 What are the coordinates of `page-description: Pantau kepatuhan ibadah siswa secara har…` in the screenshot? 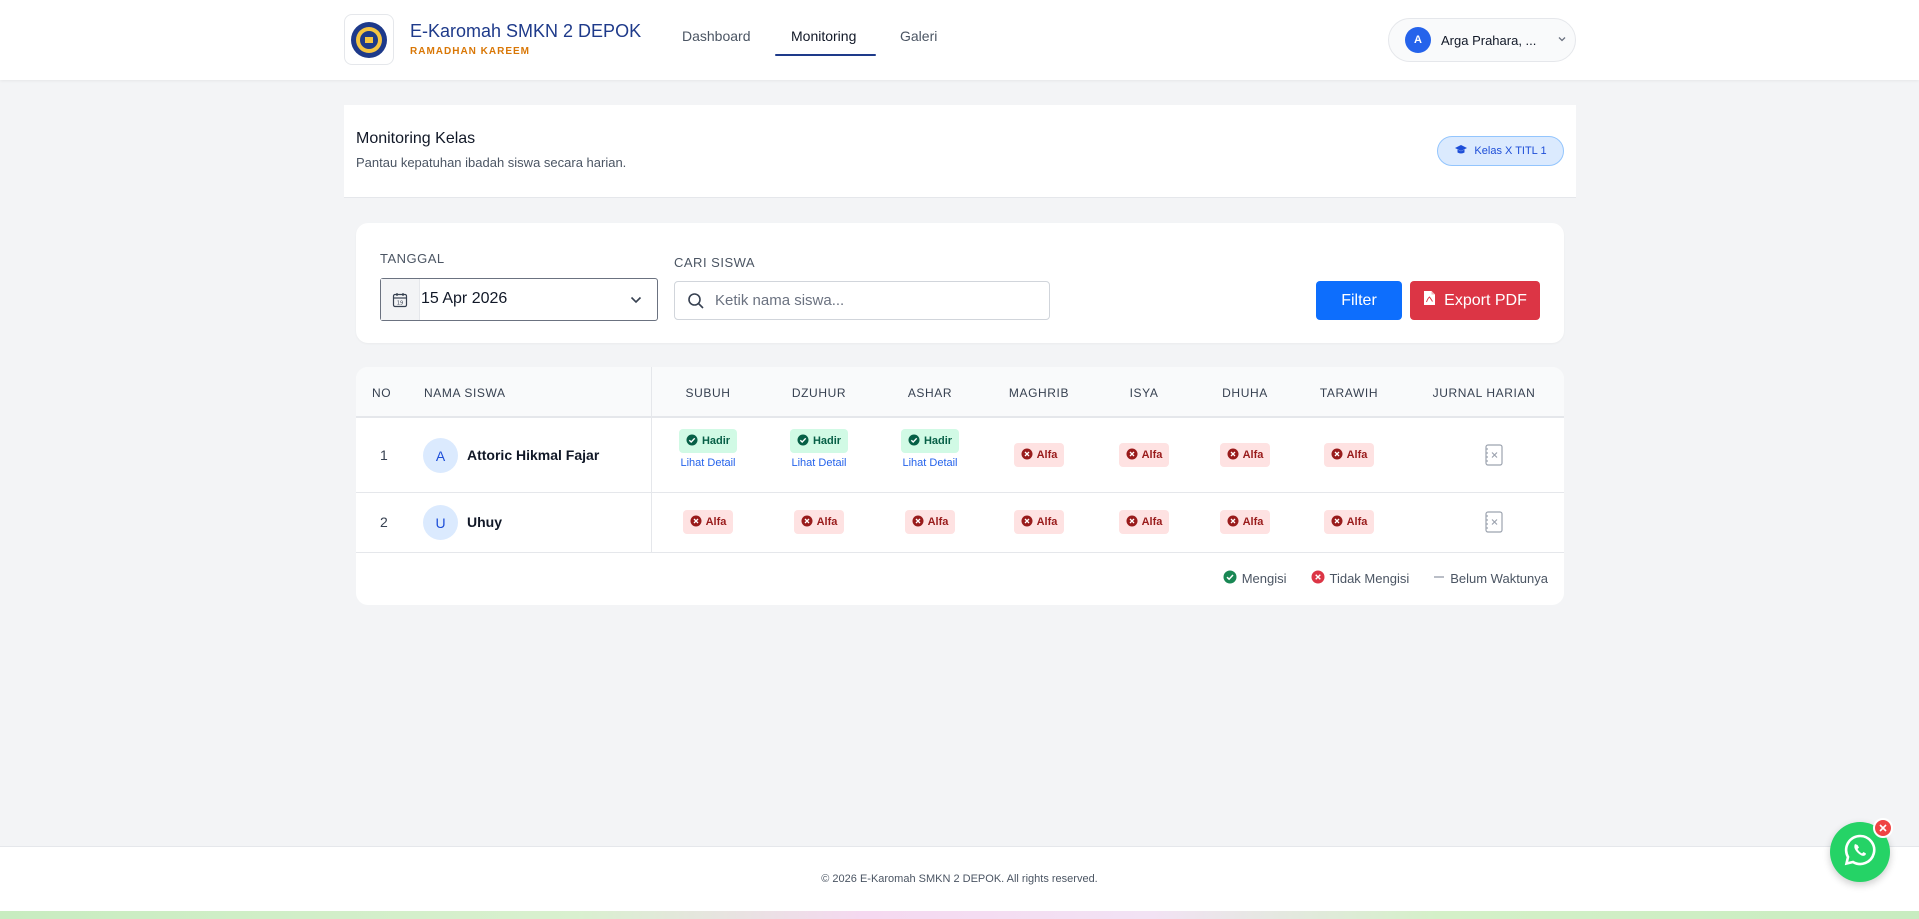 It's located at (491, 162).